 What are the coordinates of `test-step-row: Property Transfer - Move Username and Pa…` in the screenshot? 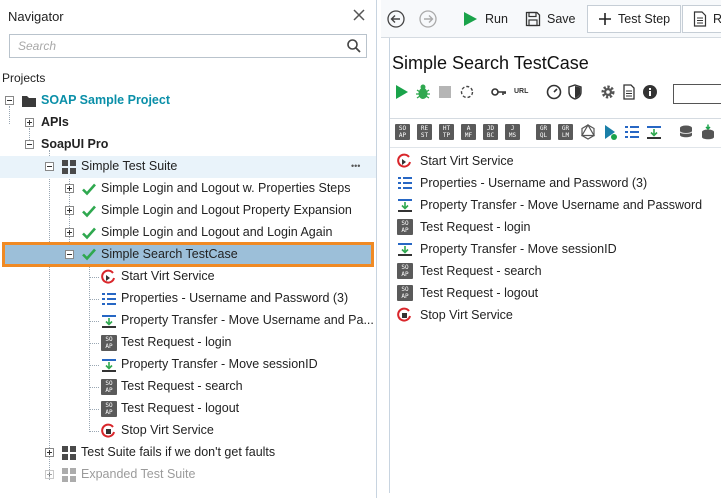 It's located at (555, 205).